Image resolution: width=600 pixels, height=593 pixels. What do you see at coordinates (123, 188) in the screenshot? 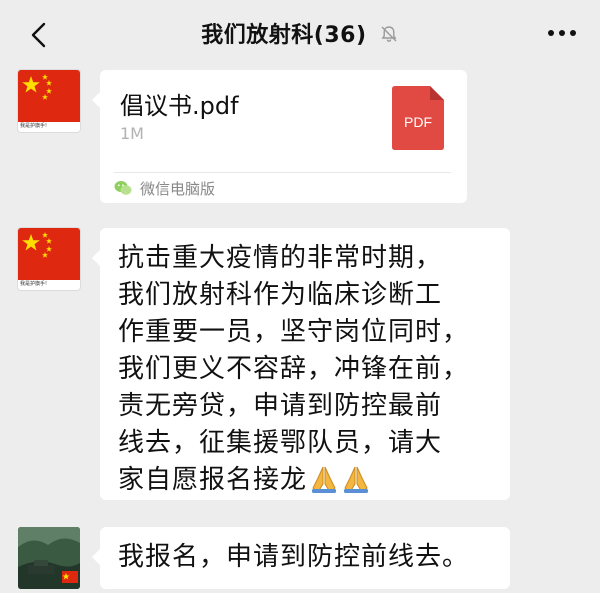
I see `wechat-icon` at bounding box center [123, 188].